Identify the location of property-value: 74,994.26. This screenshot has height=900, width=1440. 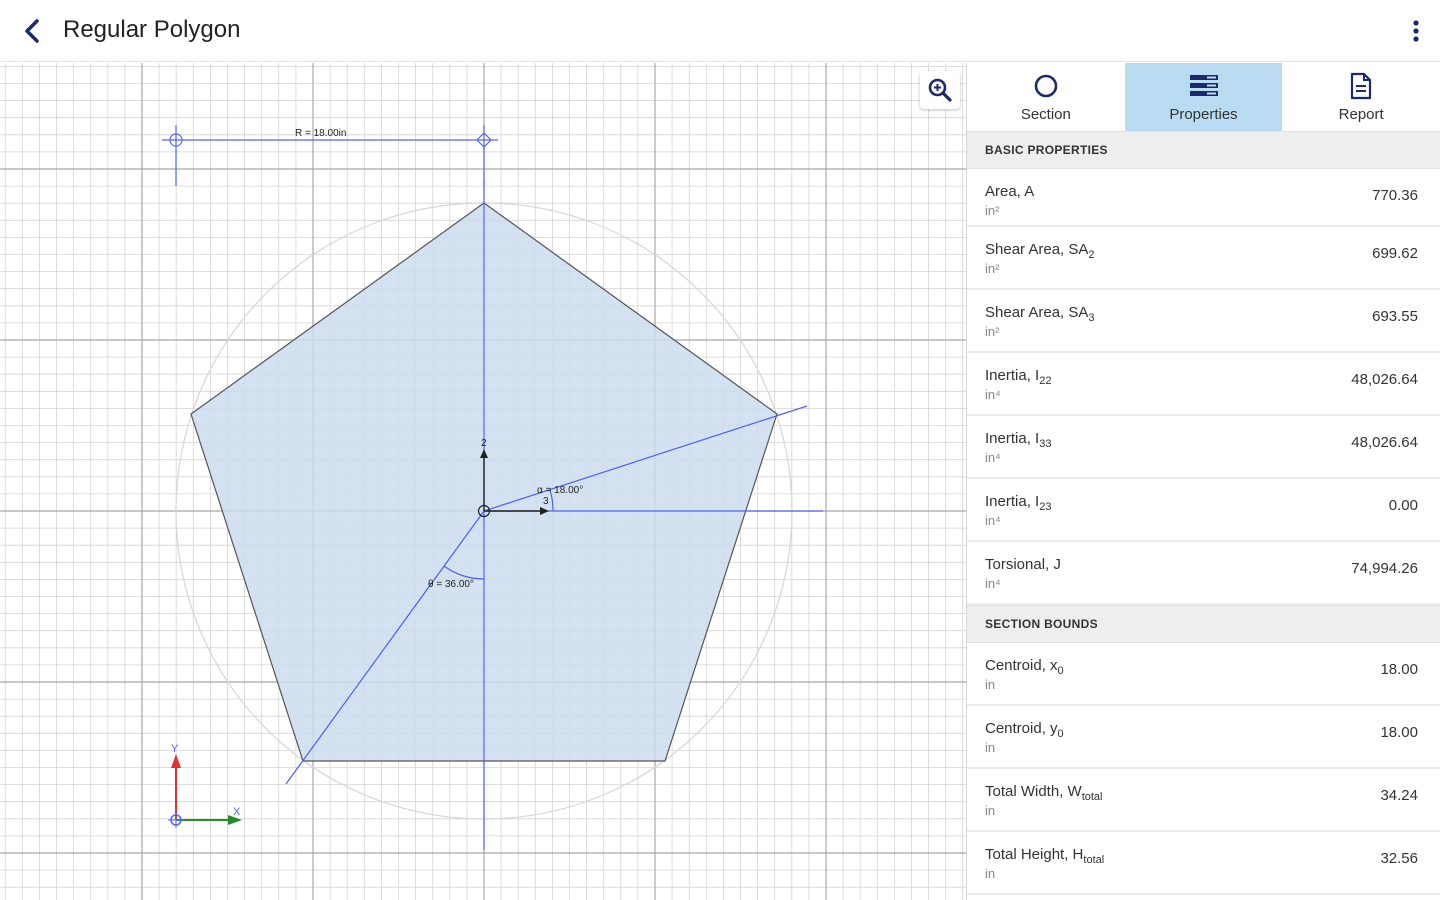
(1384, 568).